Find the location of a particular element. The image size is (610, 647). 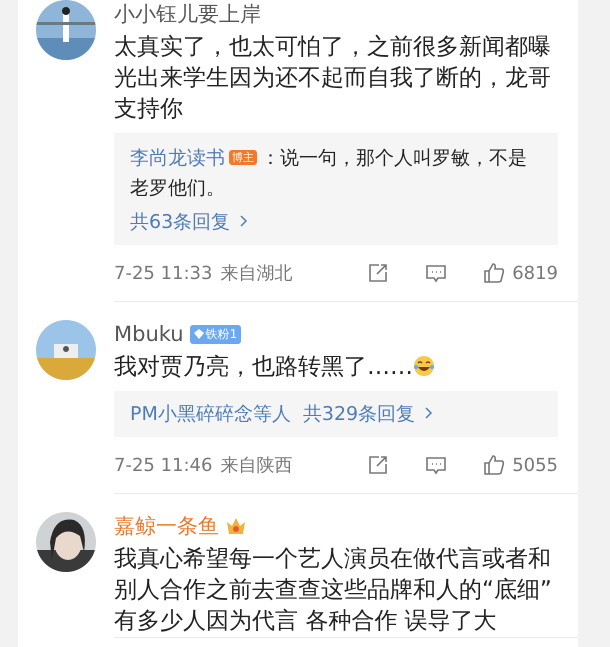

username: Mbuku is located at coordinates (149, 334).